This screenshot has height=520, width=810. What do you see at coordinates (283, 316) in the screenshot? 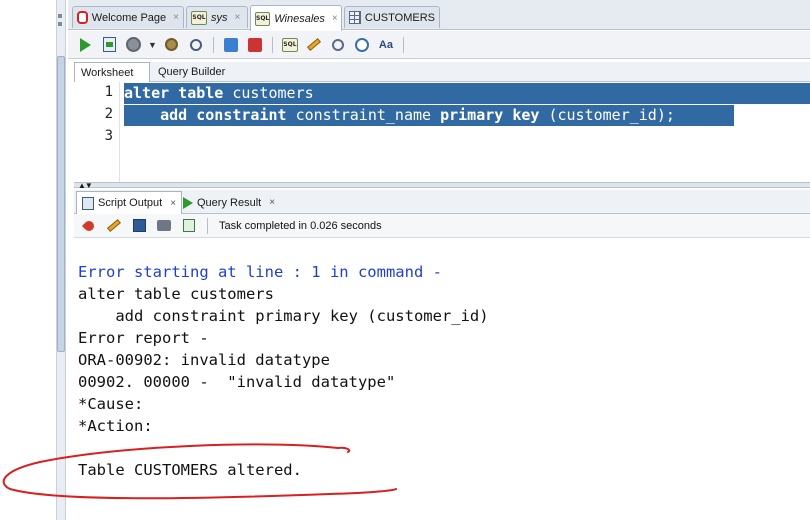
I see `output-line: add constraint primary key (customer_id)` at bounding box center [283, 316].